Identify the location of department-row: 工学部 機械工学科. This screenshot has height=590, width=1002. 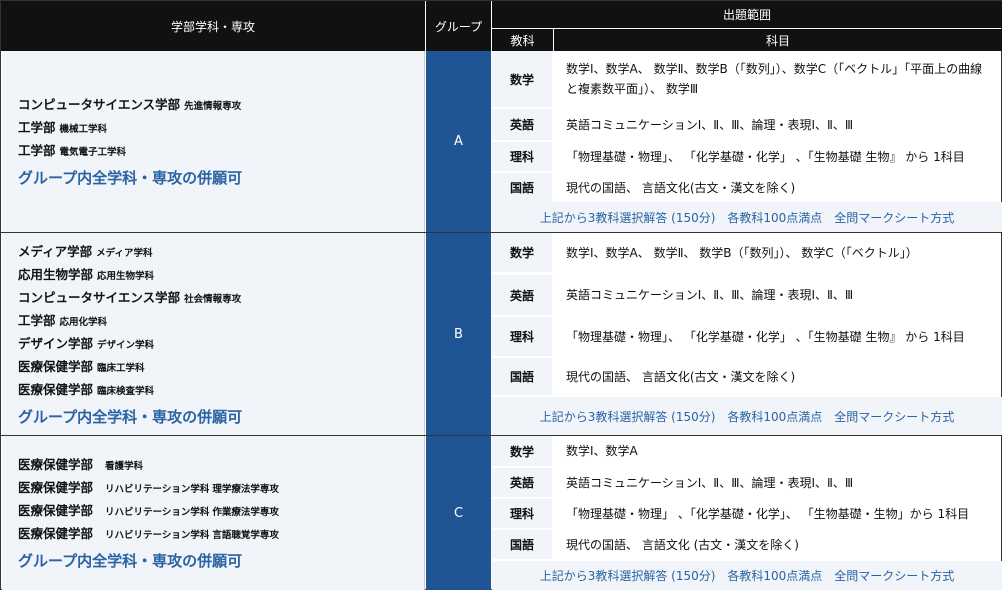
(63, 127).